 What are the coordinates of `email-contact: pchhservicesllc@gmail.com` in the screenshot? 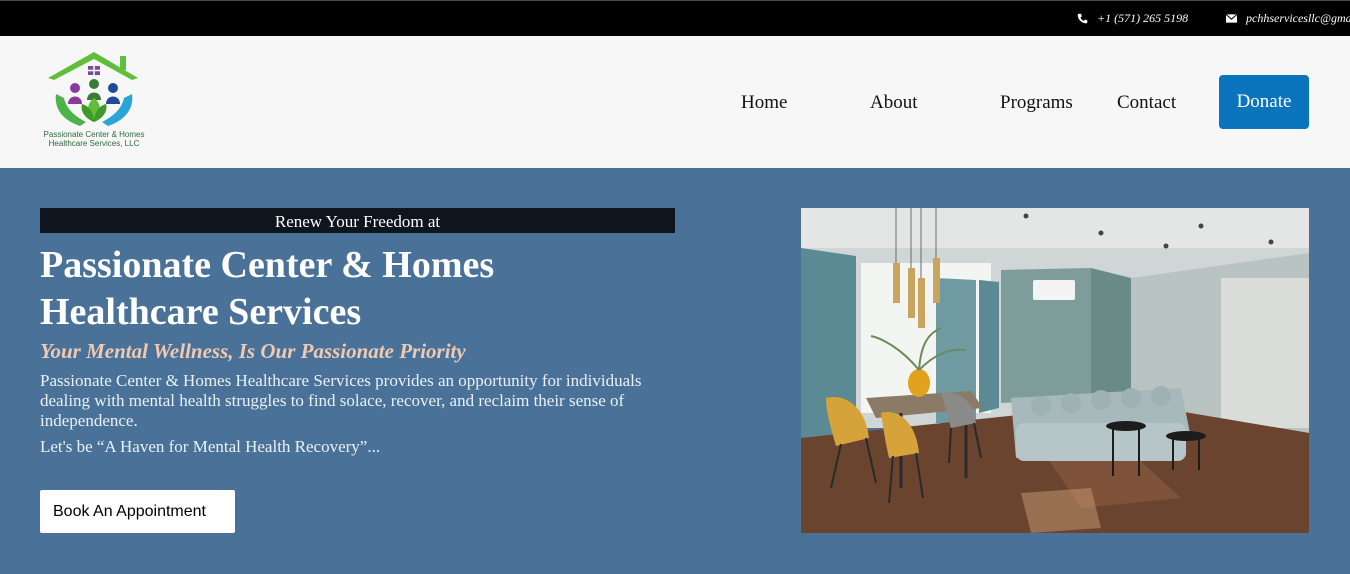 It's located at (1288, 18).